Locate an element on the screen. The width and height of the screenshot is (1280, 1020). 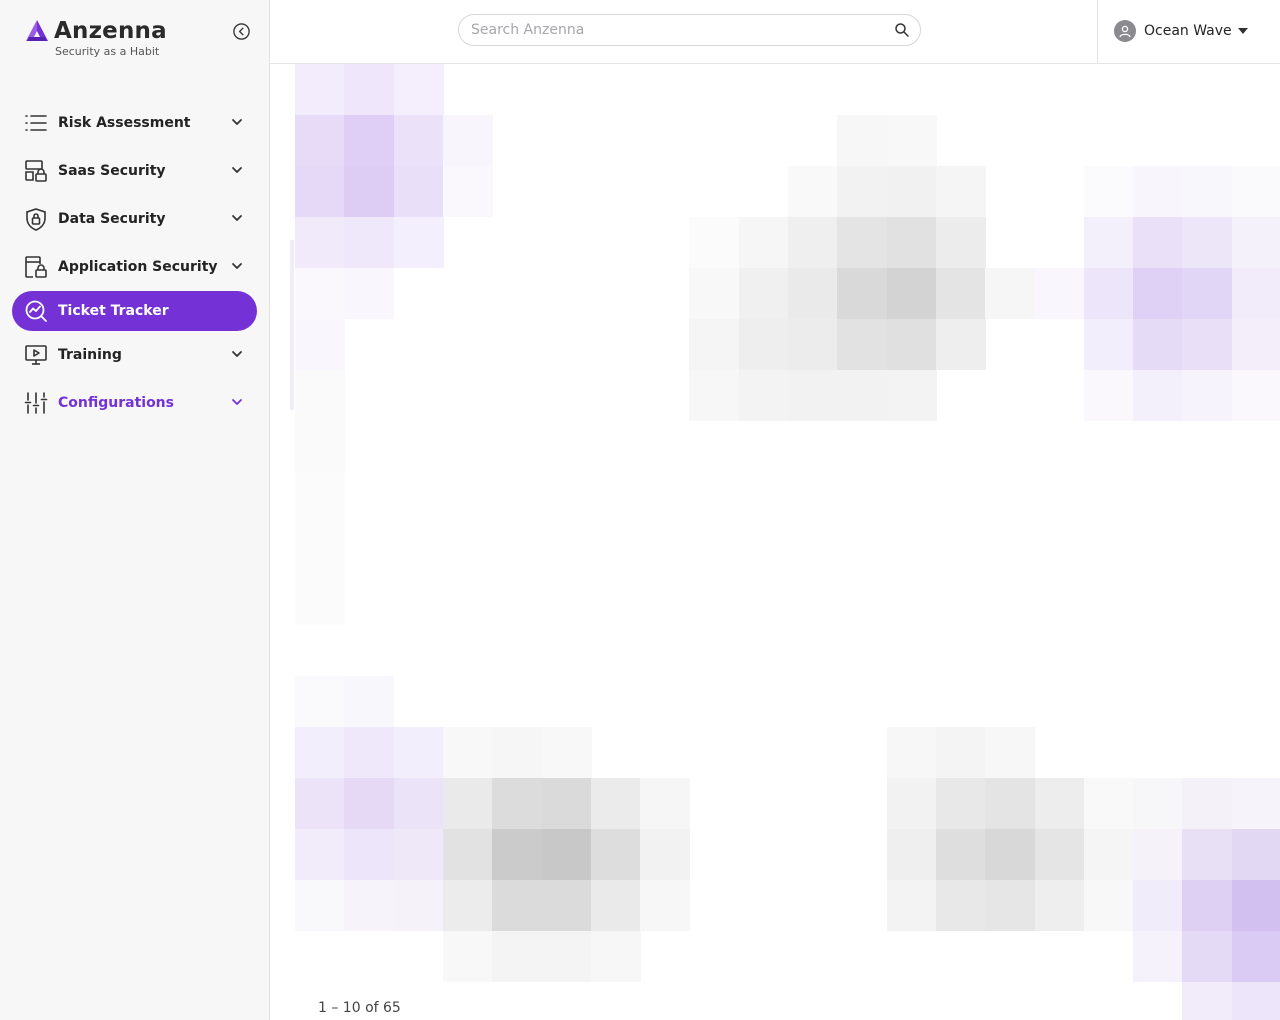
sidebar-item-risk-assessment: Risk Assessment is located at coordinates (134, 123).